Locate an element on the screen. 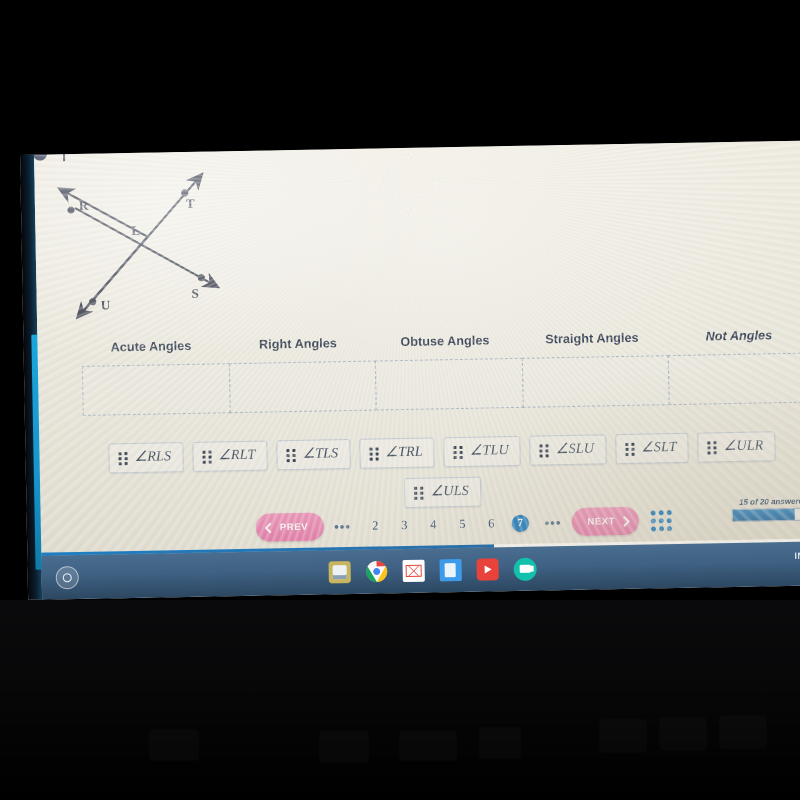 This screenshot has height=800, width=800. angle-diagram: R T L U S is located at coordinates (145, 241).